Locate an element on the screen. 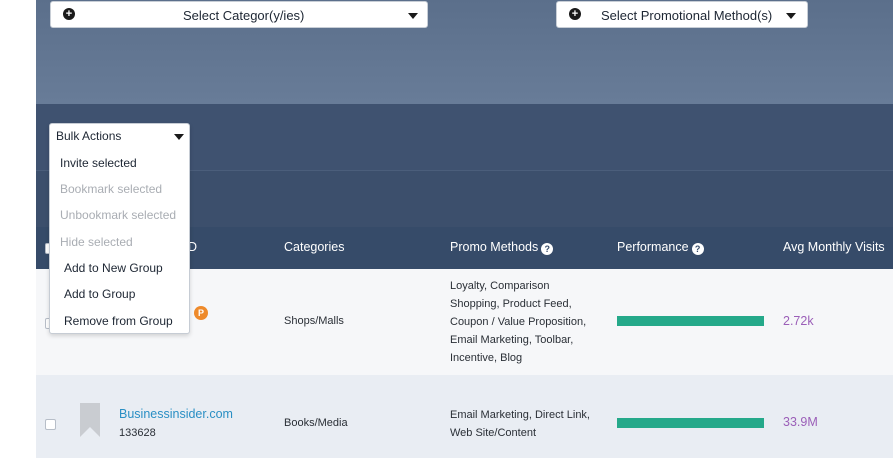 The image size is (893, 458). promo-line: Coupon / Value Proposition, is located at coordinates (518, 322).